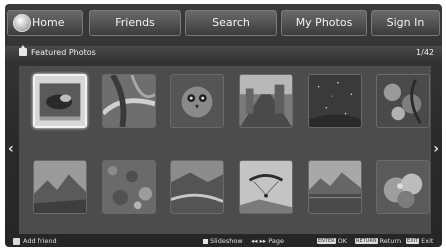 The width and height of the screenshot is (446, 251). I want to click on page-keys-icon: ◂◂ ▸▸, so click(259, 241).